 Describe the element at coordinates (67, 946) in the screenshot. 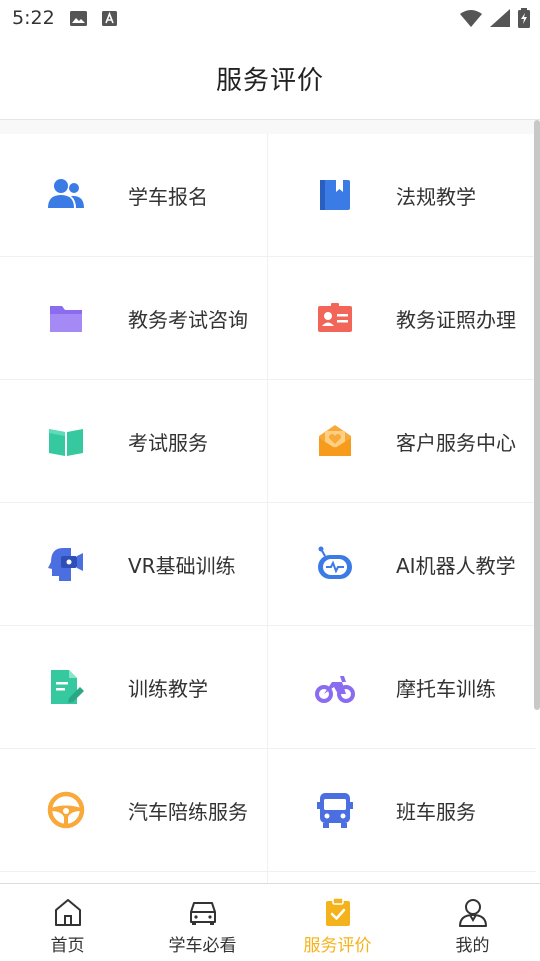

I see `tab-label: 首页` at that location.